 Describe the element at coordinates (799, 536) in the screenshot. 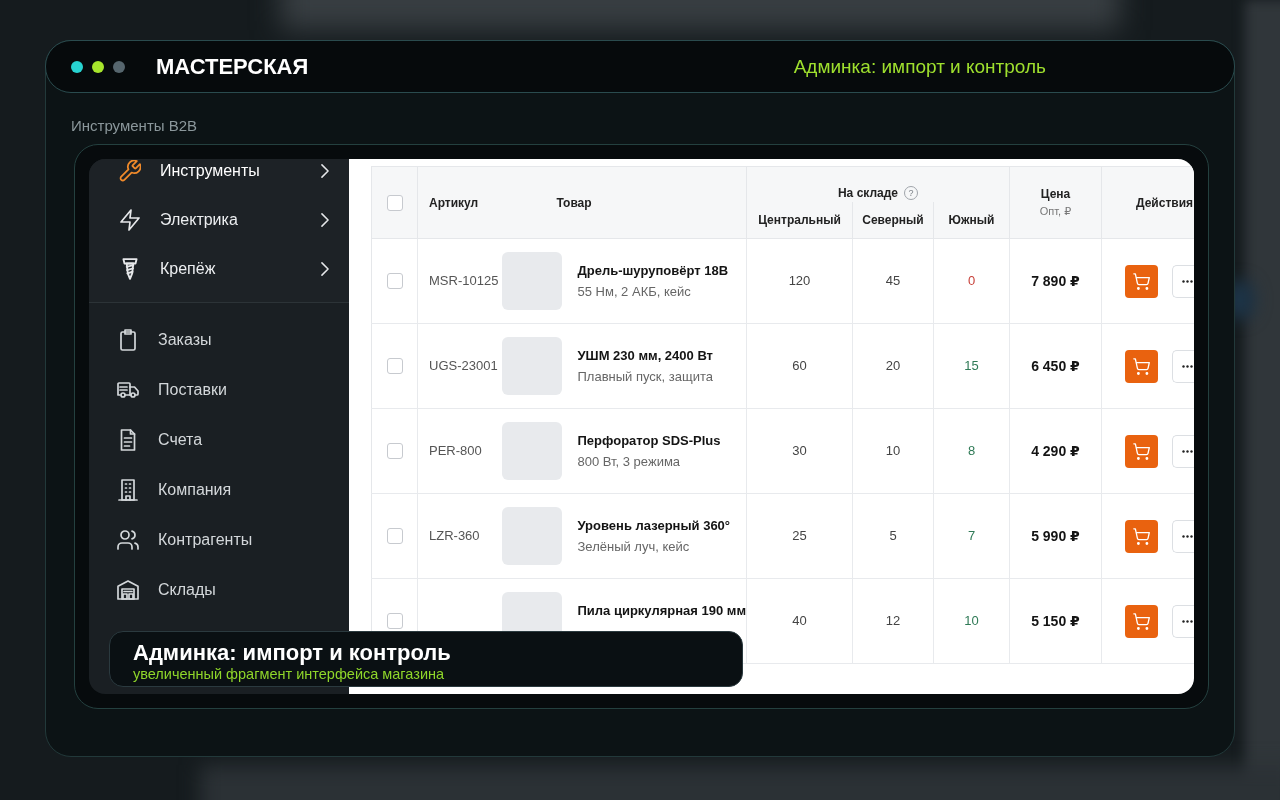

I see `table-cell: 25` at that location.